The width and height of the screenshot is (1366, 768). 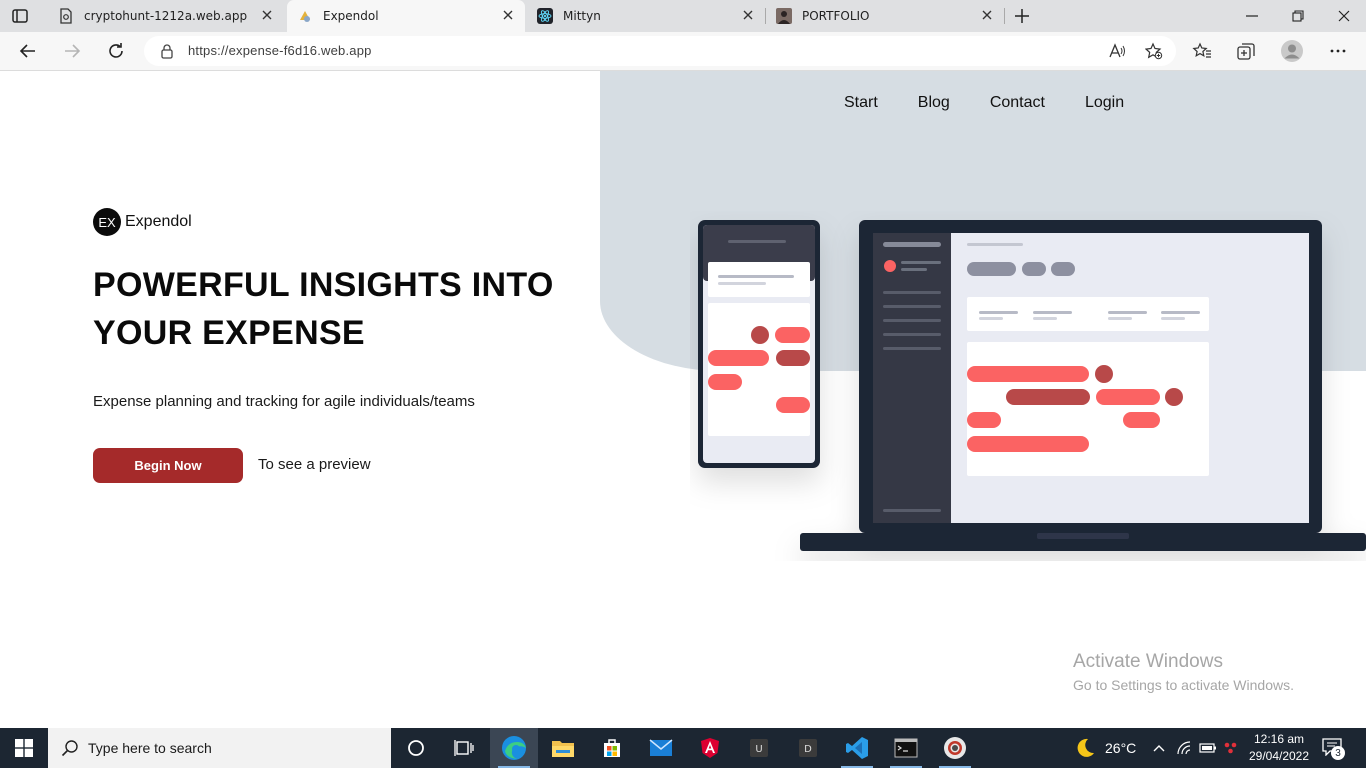 I want to click on notification-center-button: 3, so click(x=1335, y=749).